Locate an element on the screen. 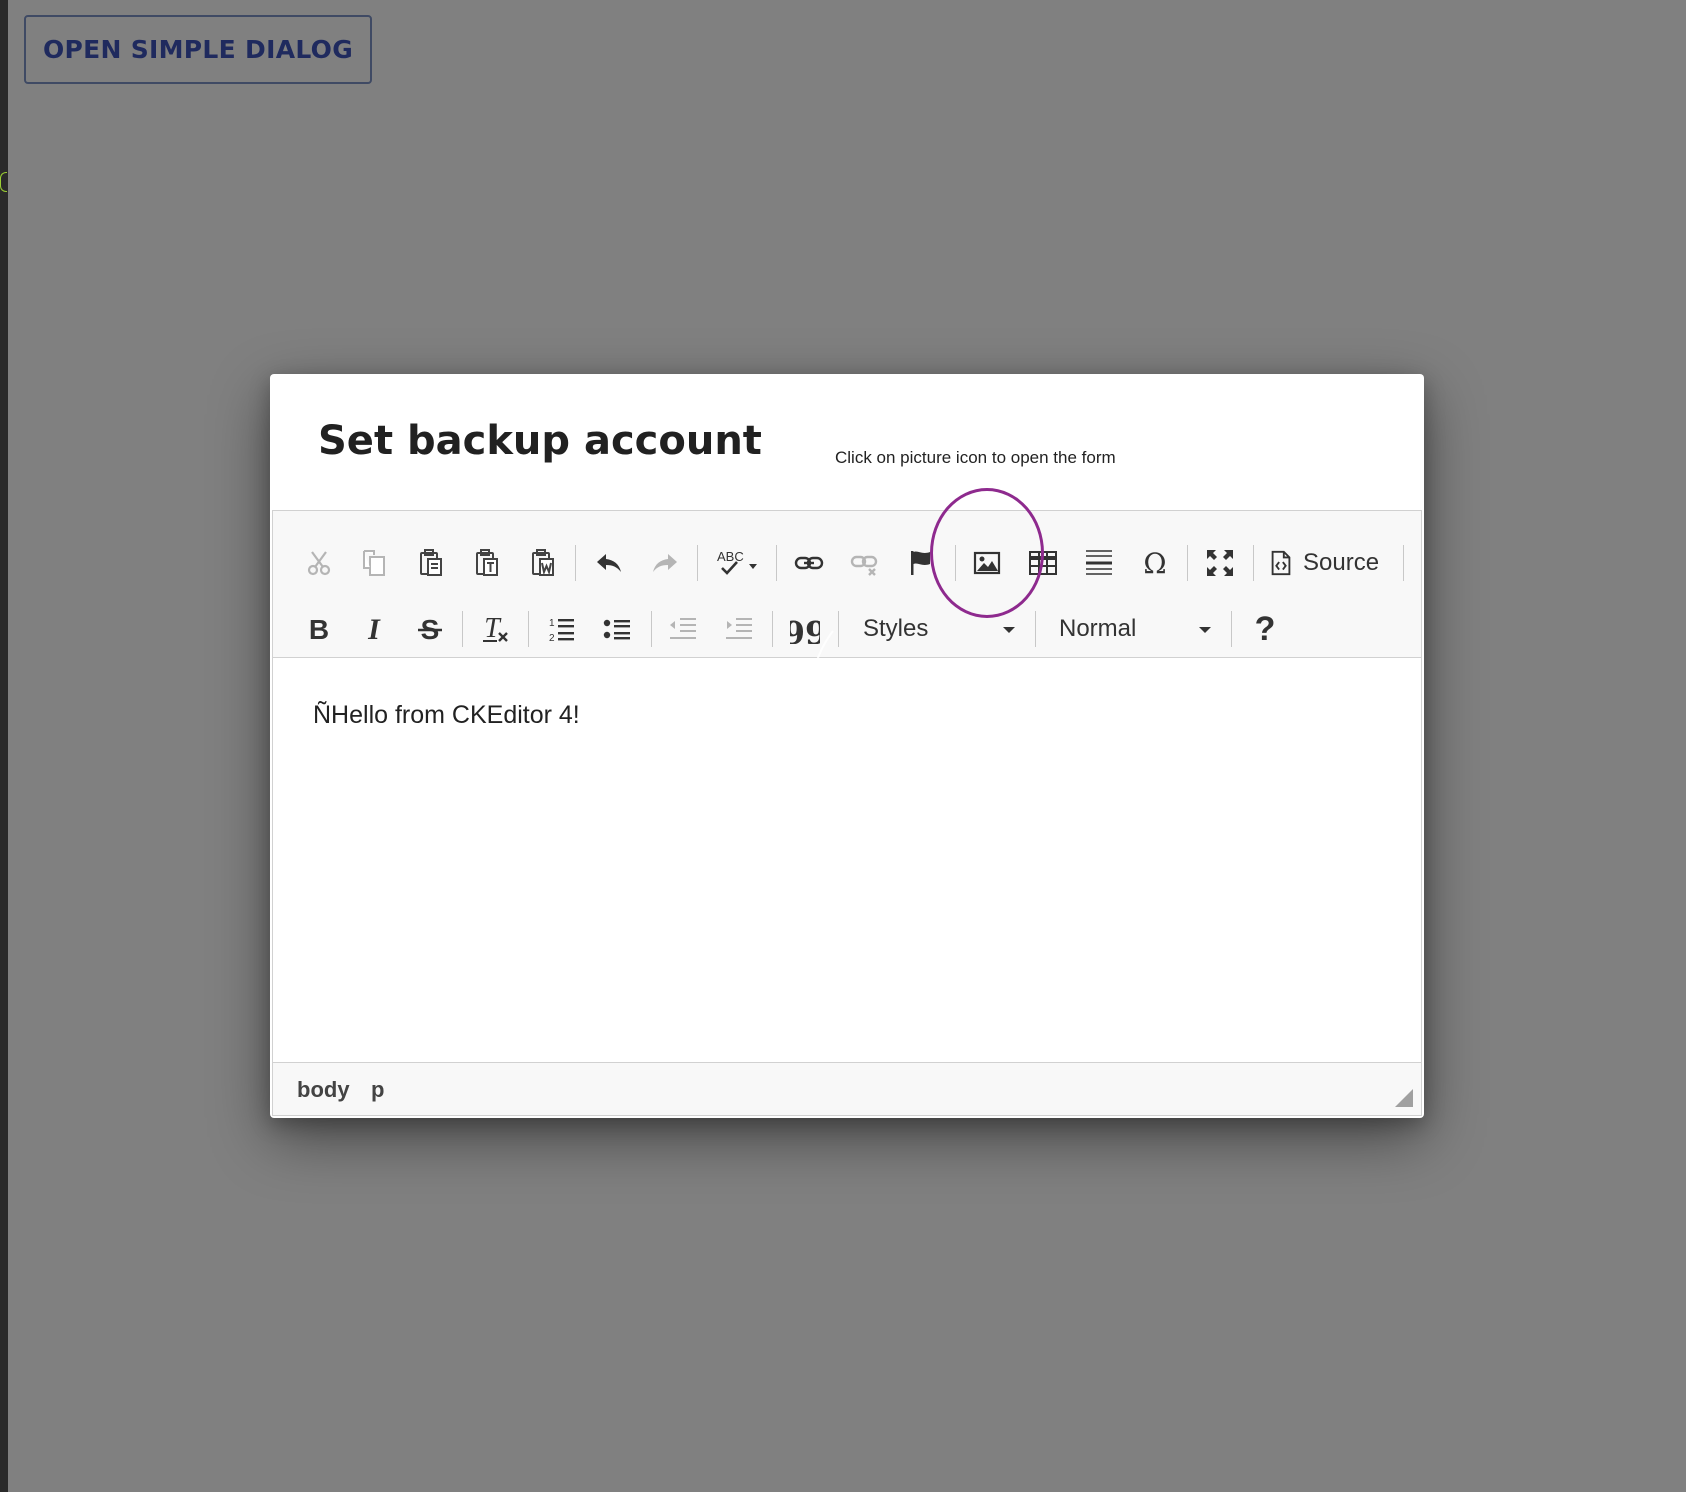 The height and width of the screenshot is (1492, 1686). unlink-icon is located at coordinates (865, 563).